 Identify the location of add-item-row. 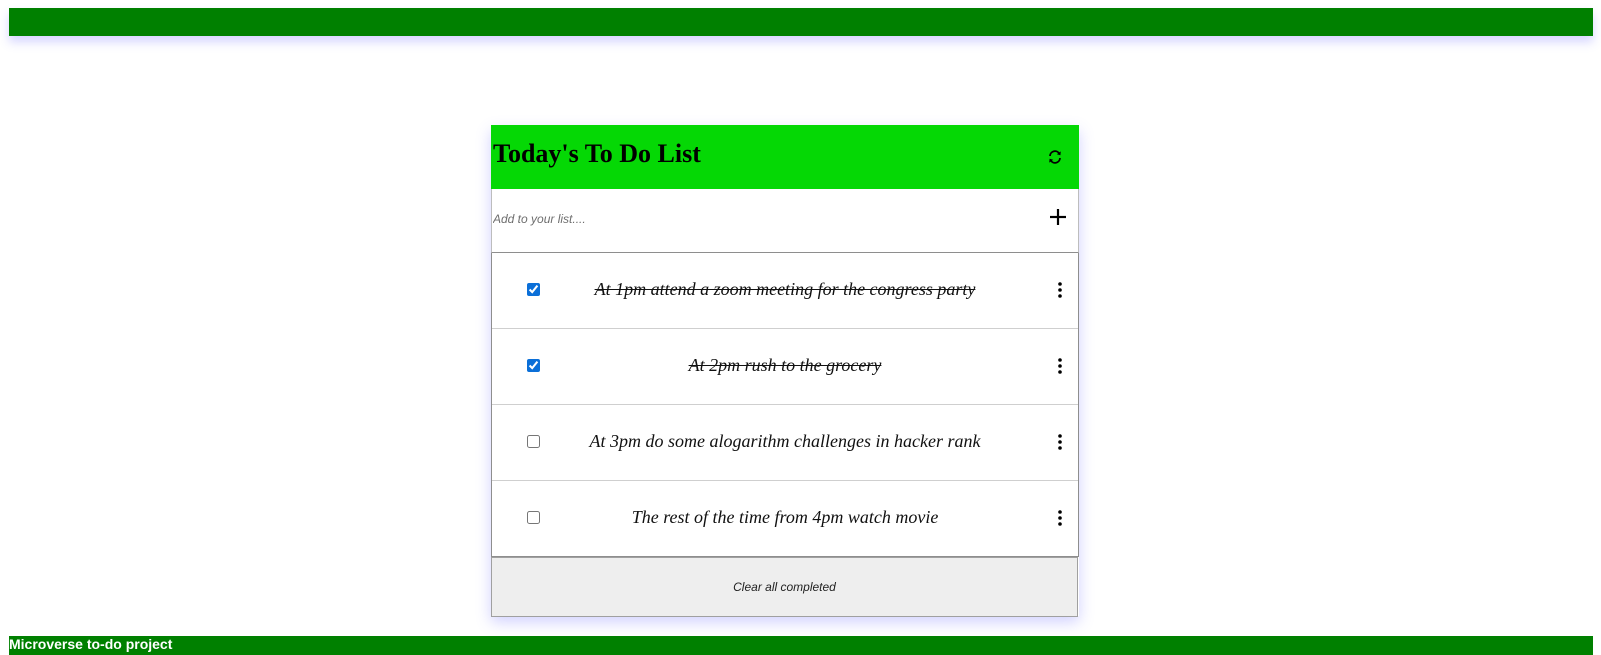
(785, 221).